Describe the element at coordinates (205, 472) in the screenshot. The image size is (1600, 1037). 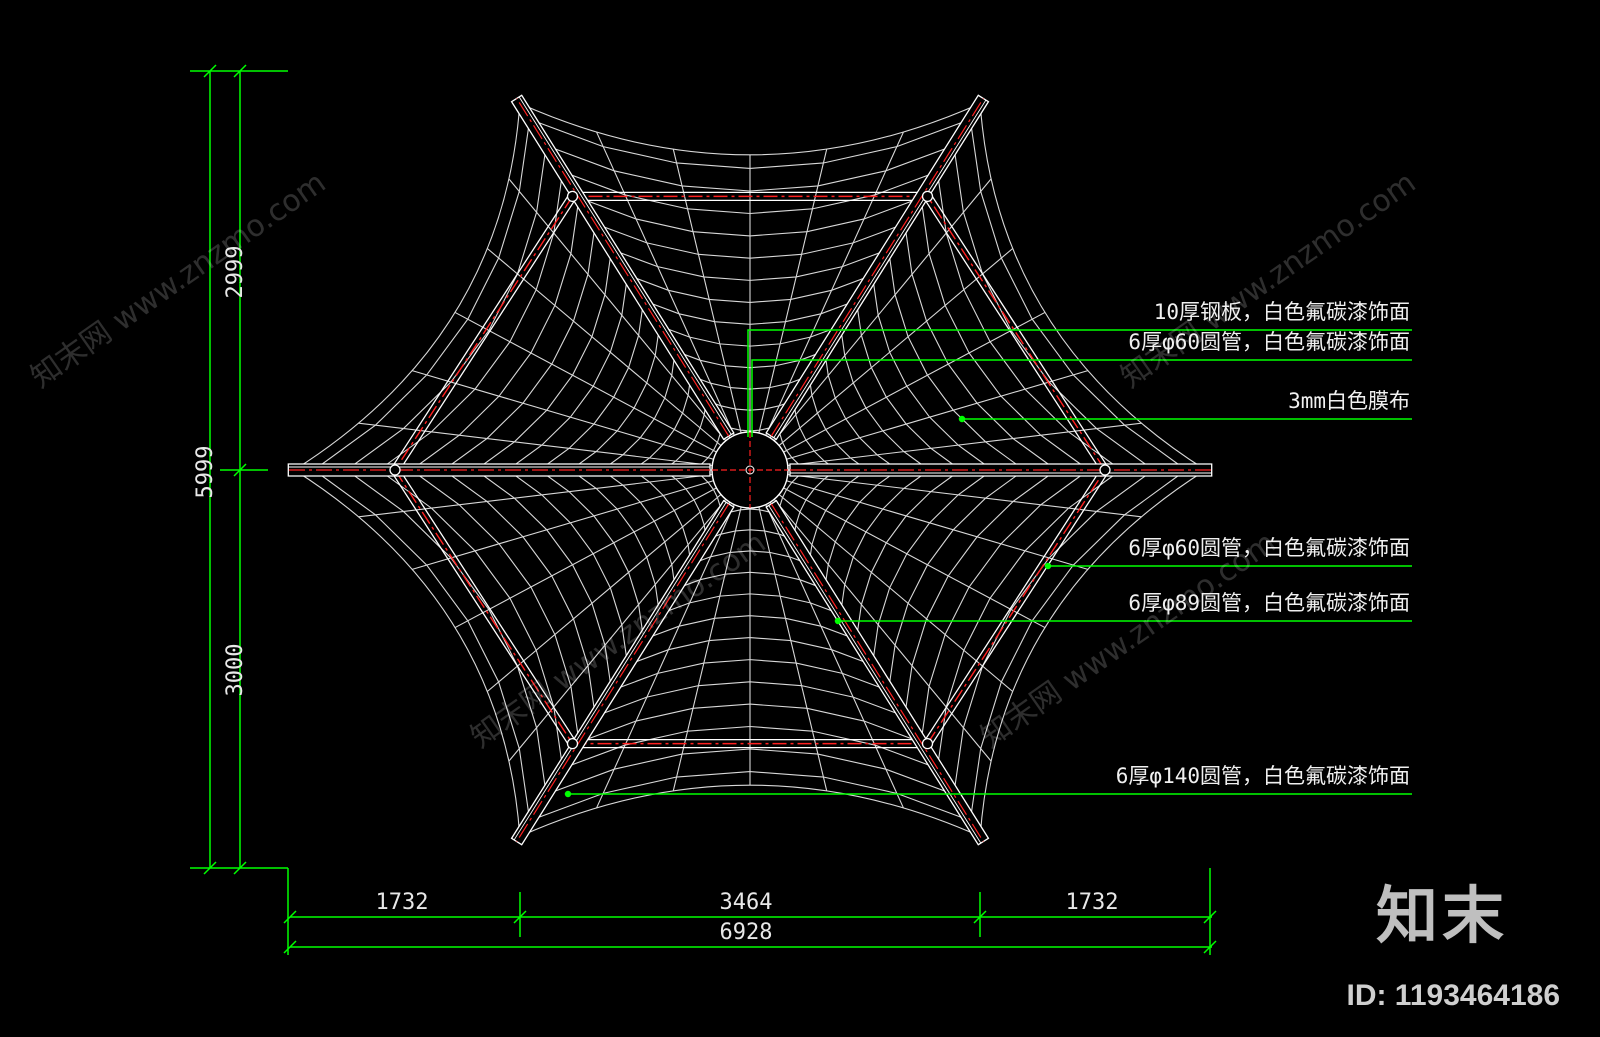
I see `dim-vertical-total: 5999` at that location.